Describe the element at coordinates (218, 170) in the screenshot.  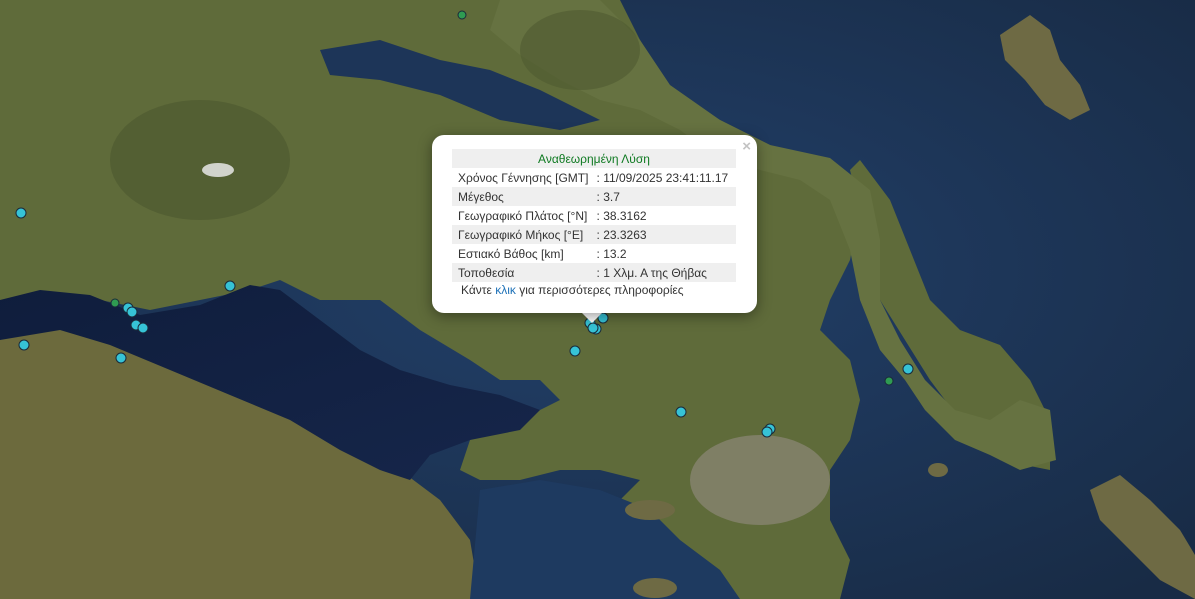
I see `snow-patch` at that location.